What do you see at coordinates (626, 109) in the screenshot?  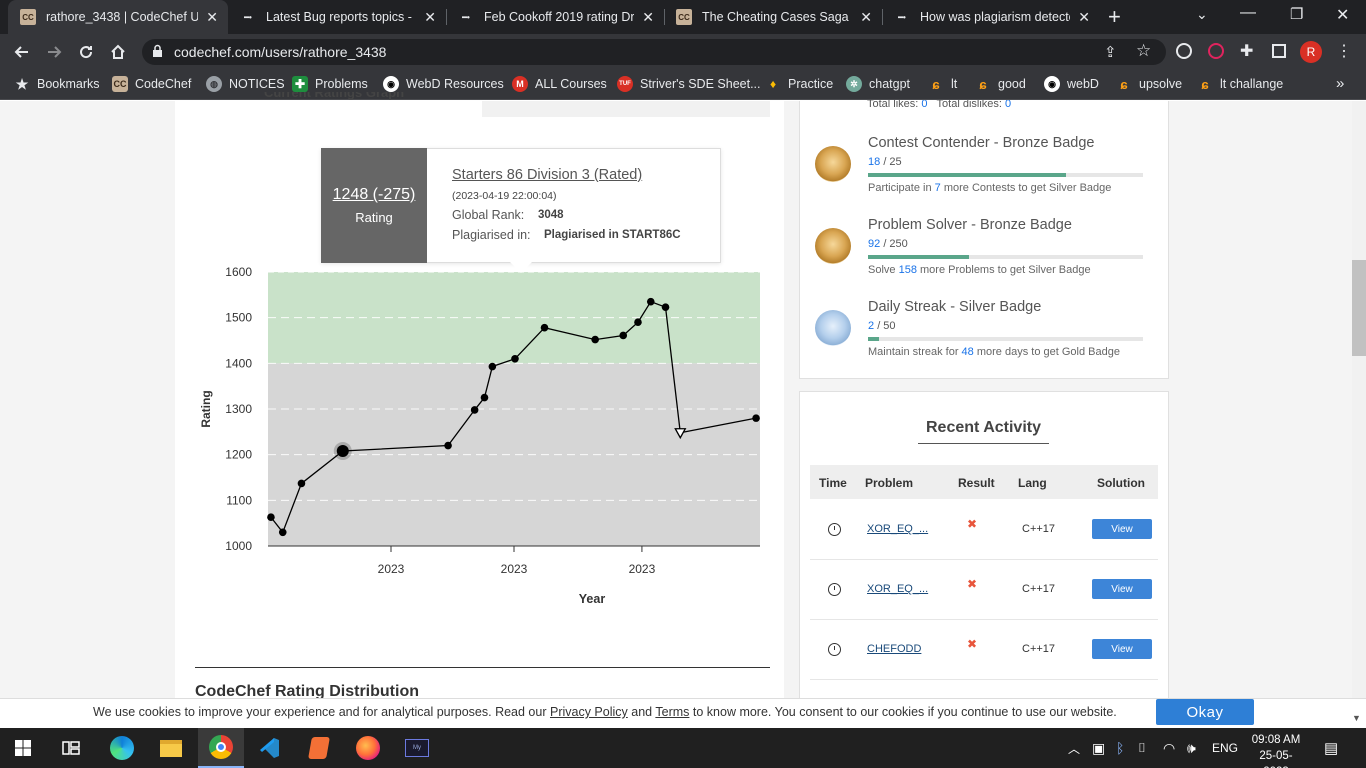 I see `tab-strip-partial` at bounding box center [626, 109].